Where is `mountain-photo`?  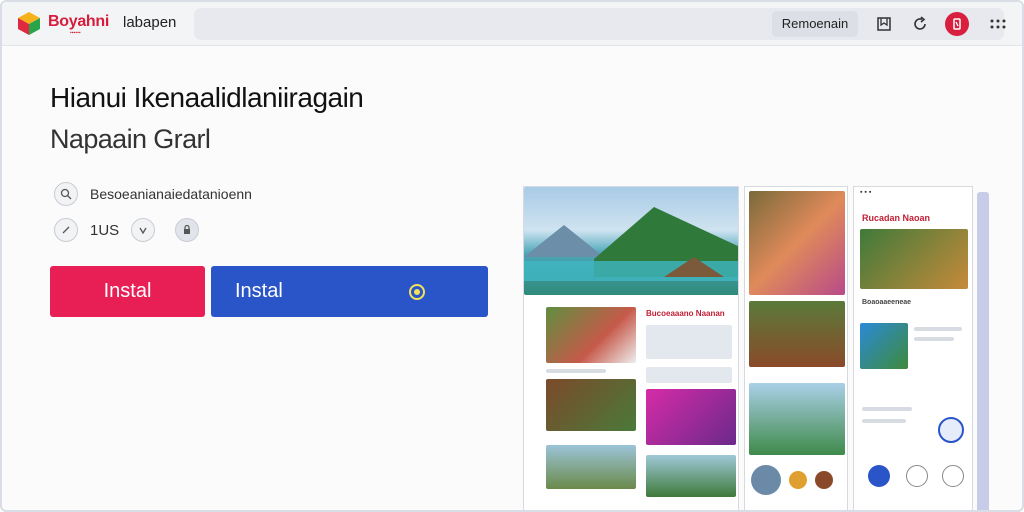
mountain-photo is located at coordinates (691, 476).